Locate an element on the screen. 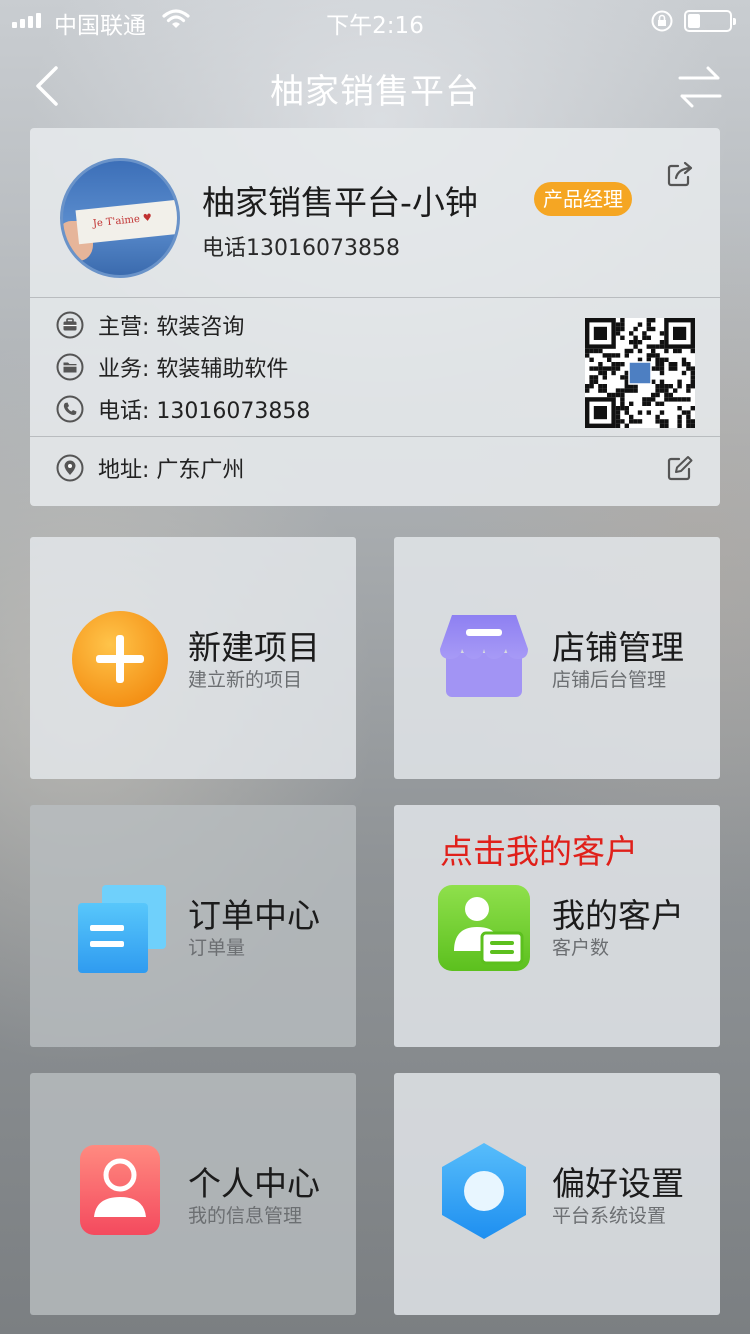  status-bar: 中国联通 下午2:16 is located at coordinates (375, 20).